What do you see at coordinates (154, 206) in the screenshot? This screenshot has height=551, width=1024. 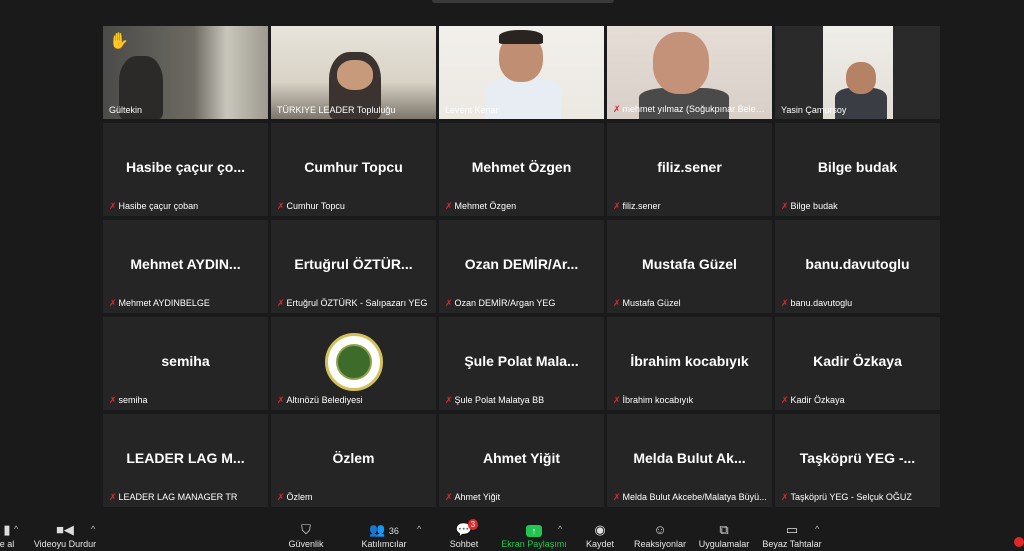 I see `participant-nameplate: ✗ Hasibe çaçur çoban` at bounding box center [154, 206].